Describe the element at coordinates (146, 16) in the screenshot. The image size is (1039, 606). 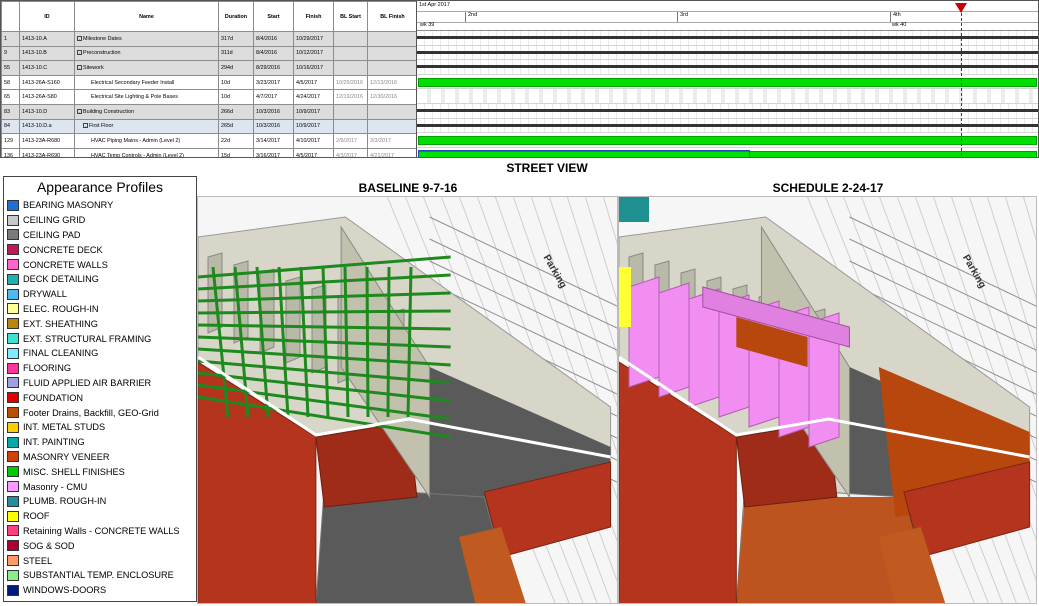
I see `col-name-header: Name` at that location.